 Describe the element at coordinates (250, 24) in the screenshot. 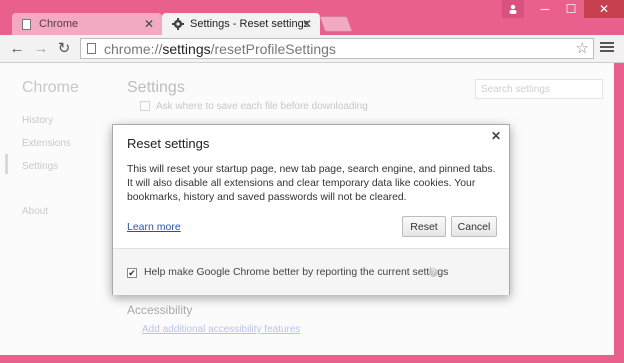

I see `tab-label: Settings - Reset settings` at that location.